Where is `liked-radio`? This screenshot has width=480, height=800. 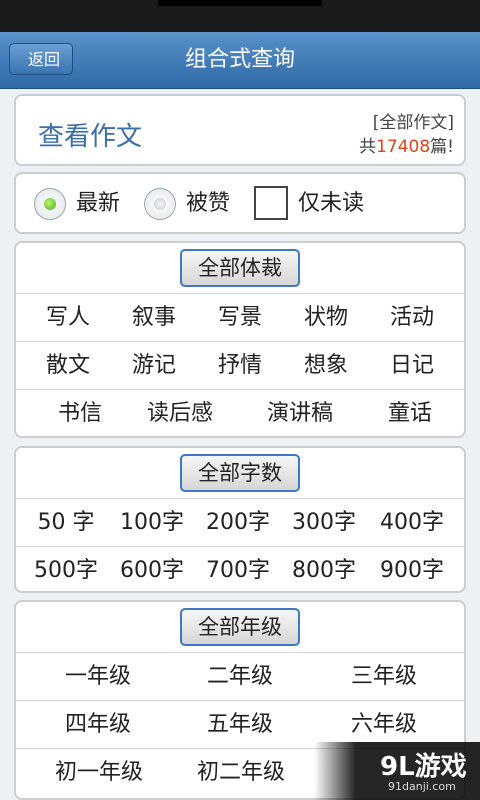 liked-radio is located at coordinates (160, 204).